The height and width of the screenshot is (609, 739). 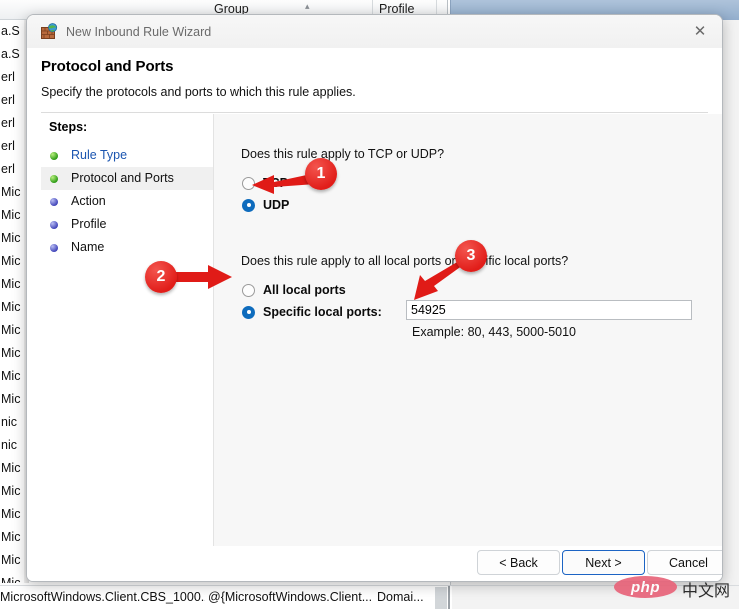 What do you see at coordinates (374, 31) in the screenshot?
I see `dialog-titlebar: New Inbound Rule Wizard ✕` at bounding box center [374, 31].